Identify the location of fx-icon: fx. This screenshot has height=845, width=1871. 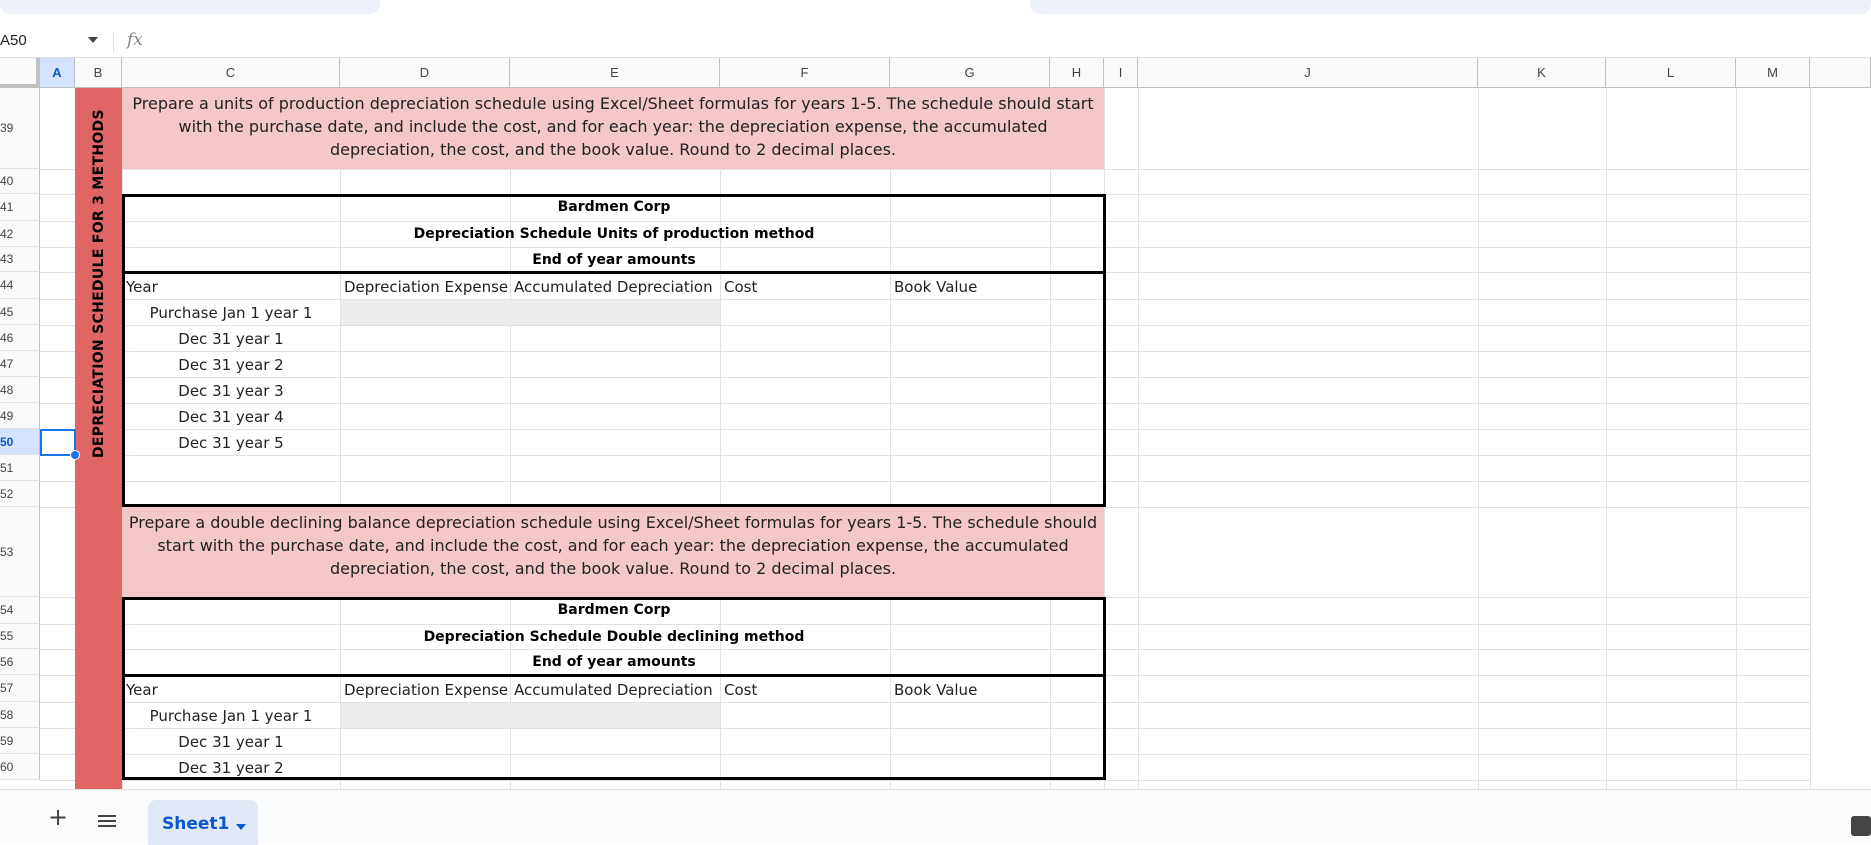
(135, 40).